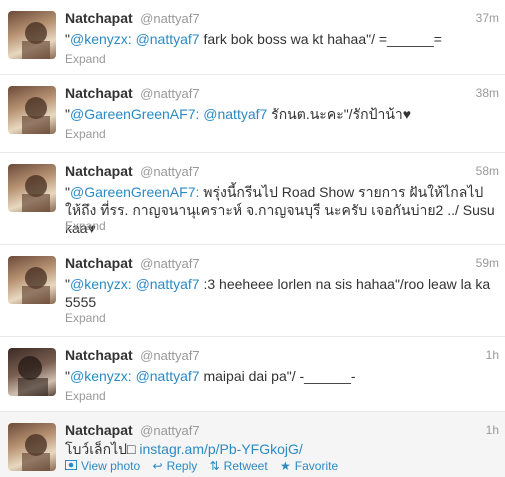 Image resolution: width=505 pixels, height=477 pixels. Describe the element at coordinates (282, 172) in the screenshot. I see `tweet-header: Natchapat @nattyaf7 58m` at that location.